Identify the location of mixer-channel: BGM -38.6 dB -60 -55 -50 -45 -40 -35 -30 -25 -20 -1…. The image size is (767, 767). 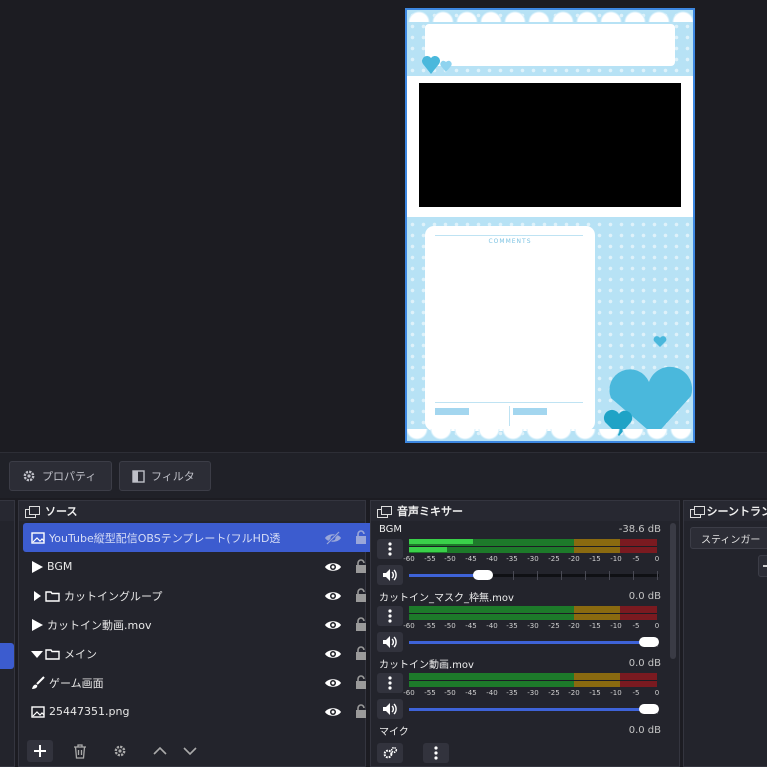
(520, 554).